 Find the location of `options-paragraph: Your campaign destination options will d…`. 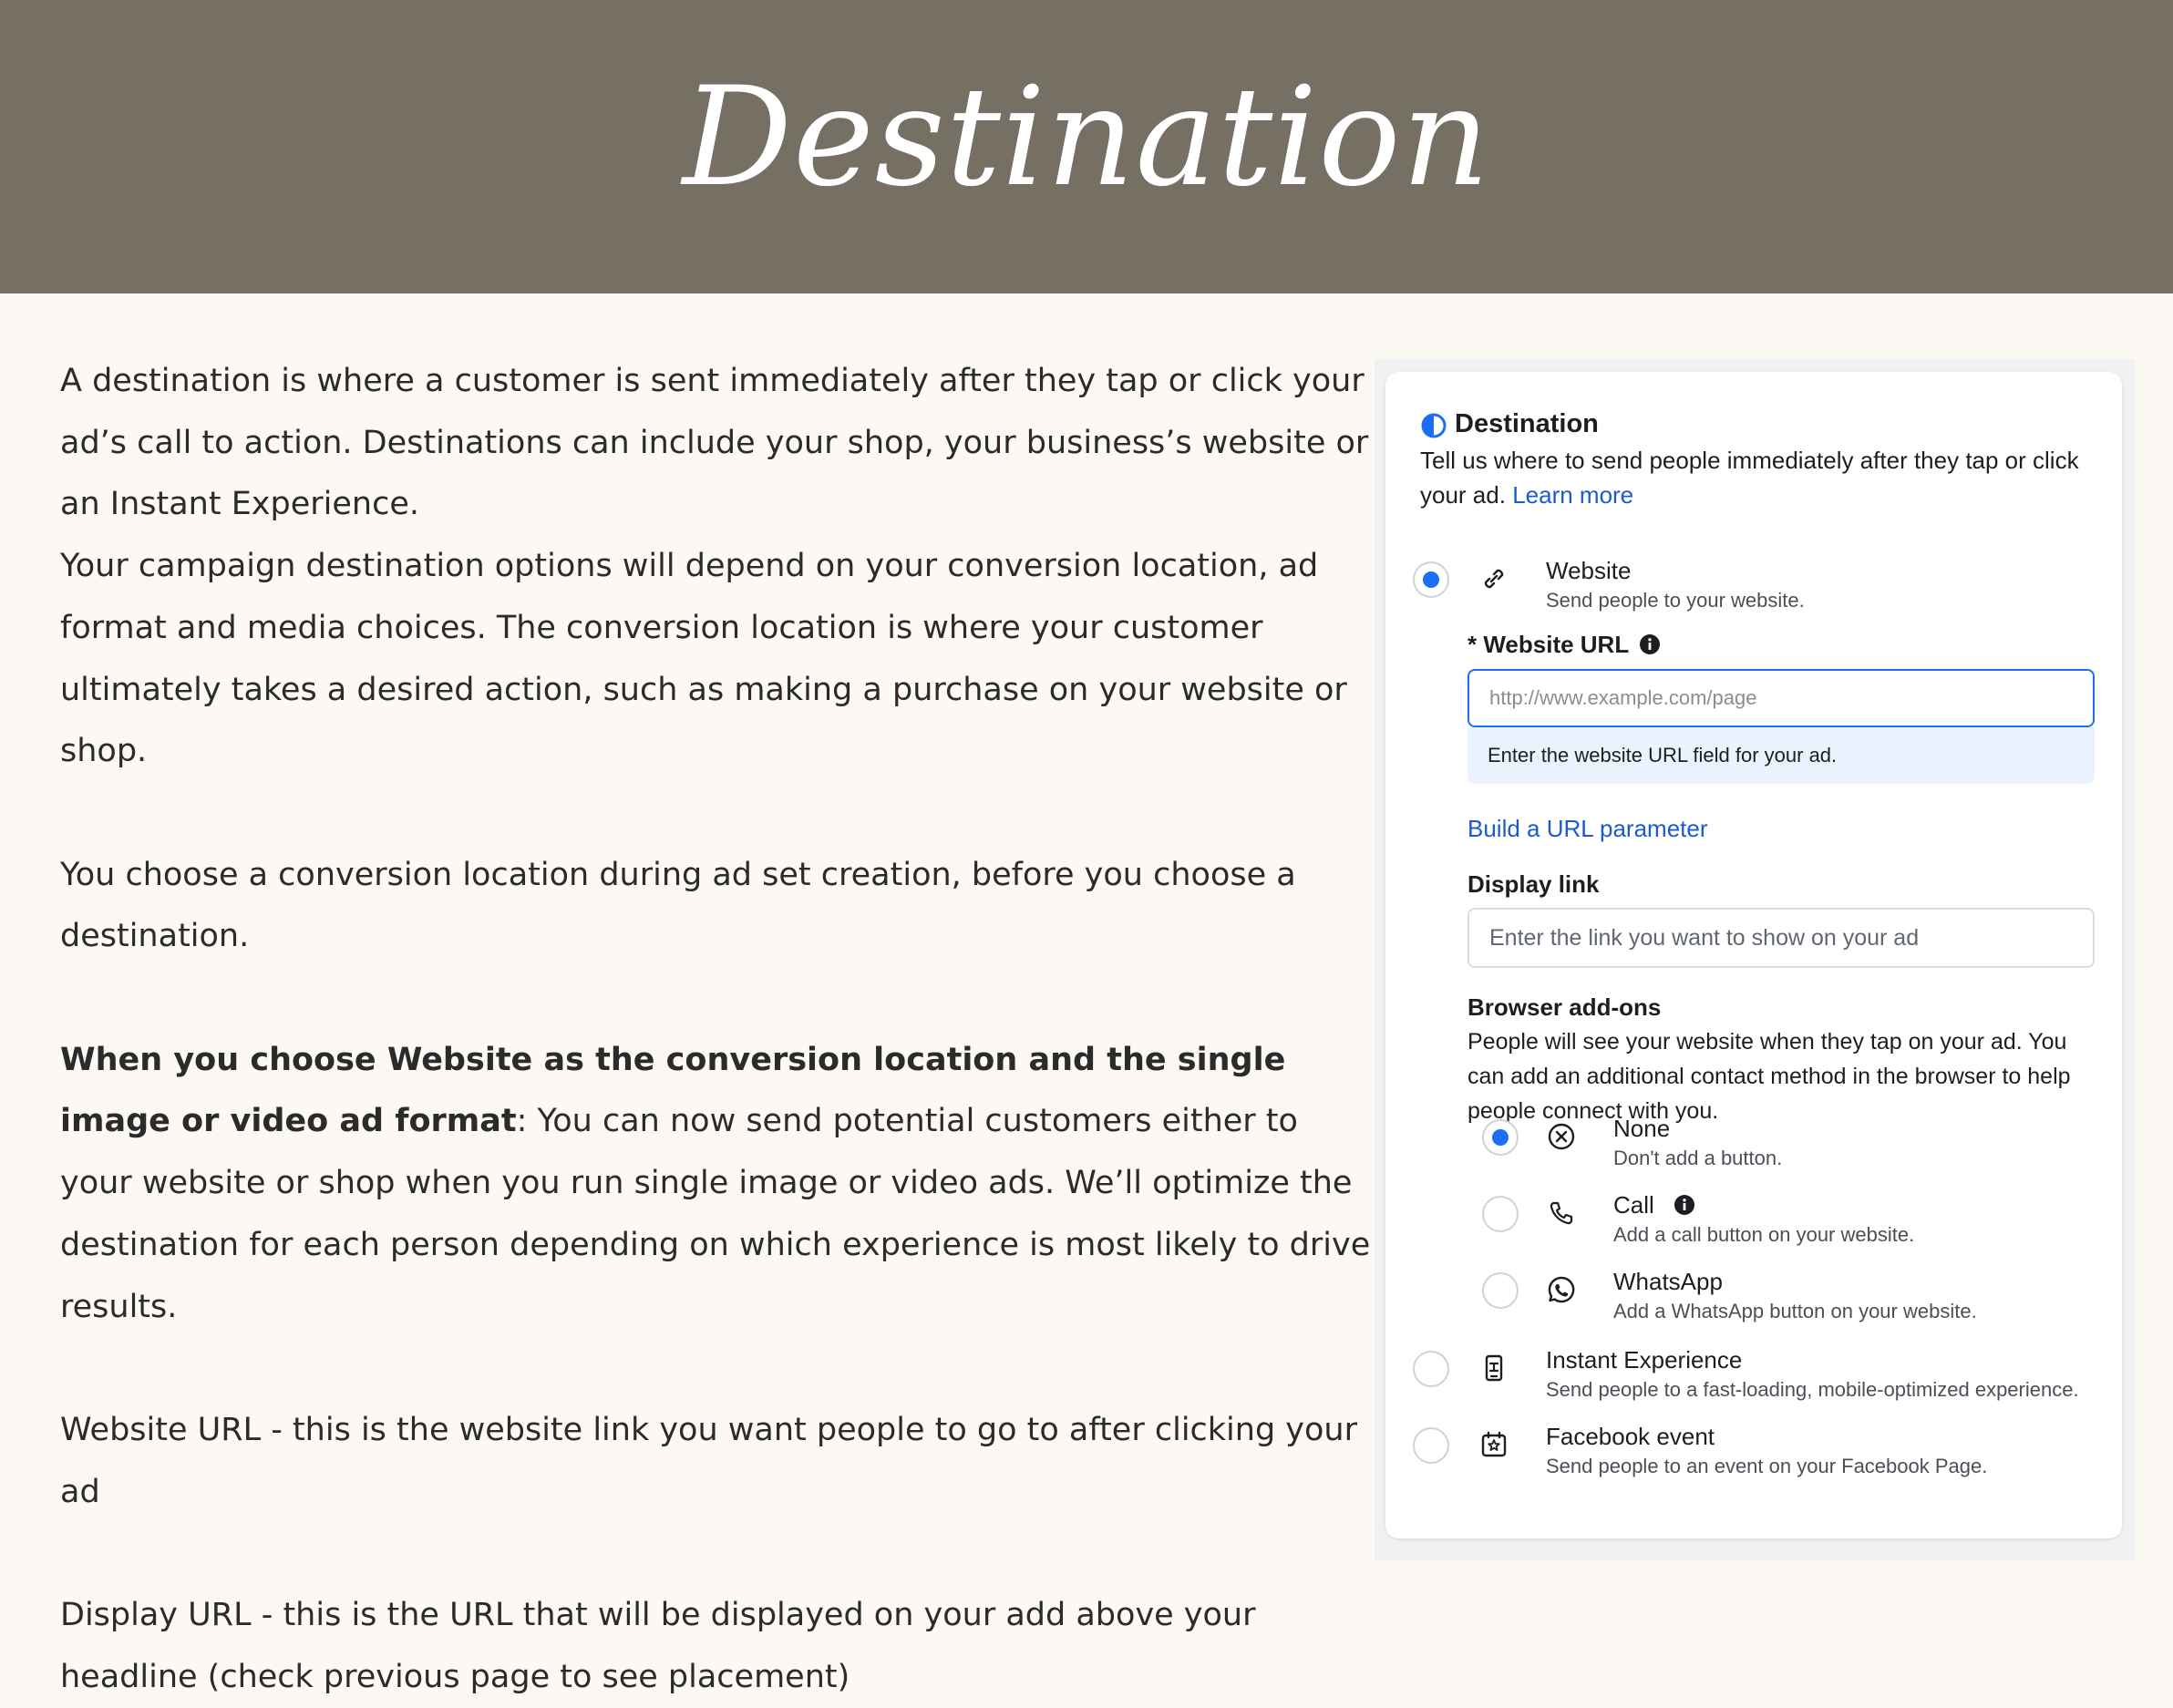

options-paragraph: Your campaign destination options will d… is located at coordinates (704, 659).